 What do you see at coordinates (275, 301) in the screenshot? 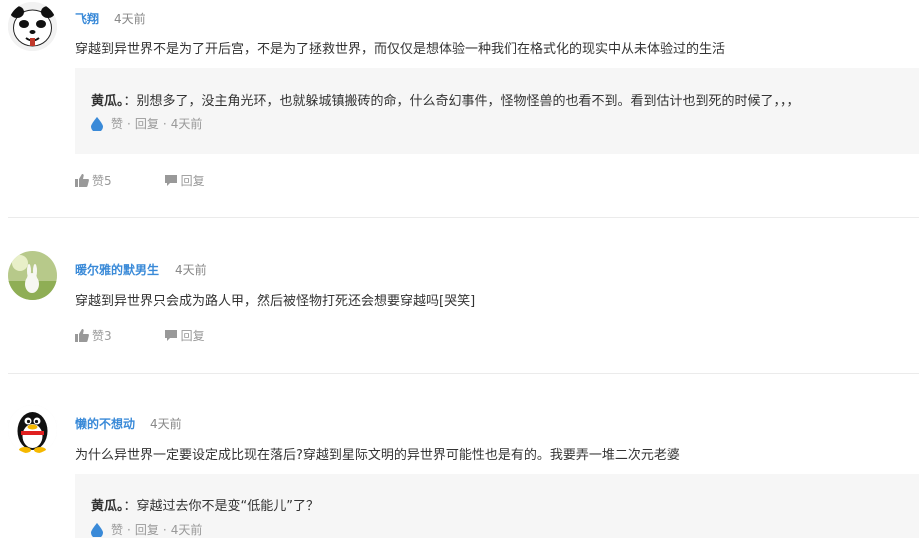
I see `comment-text: 穿越到异世界只会成为路人甲，然后被怪物打死还会想要穿越吗[哭笑]` at bounding box center [275, 301].